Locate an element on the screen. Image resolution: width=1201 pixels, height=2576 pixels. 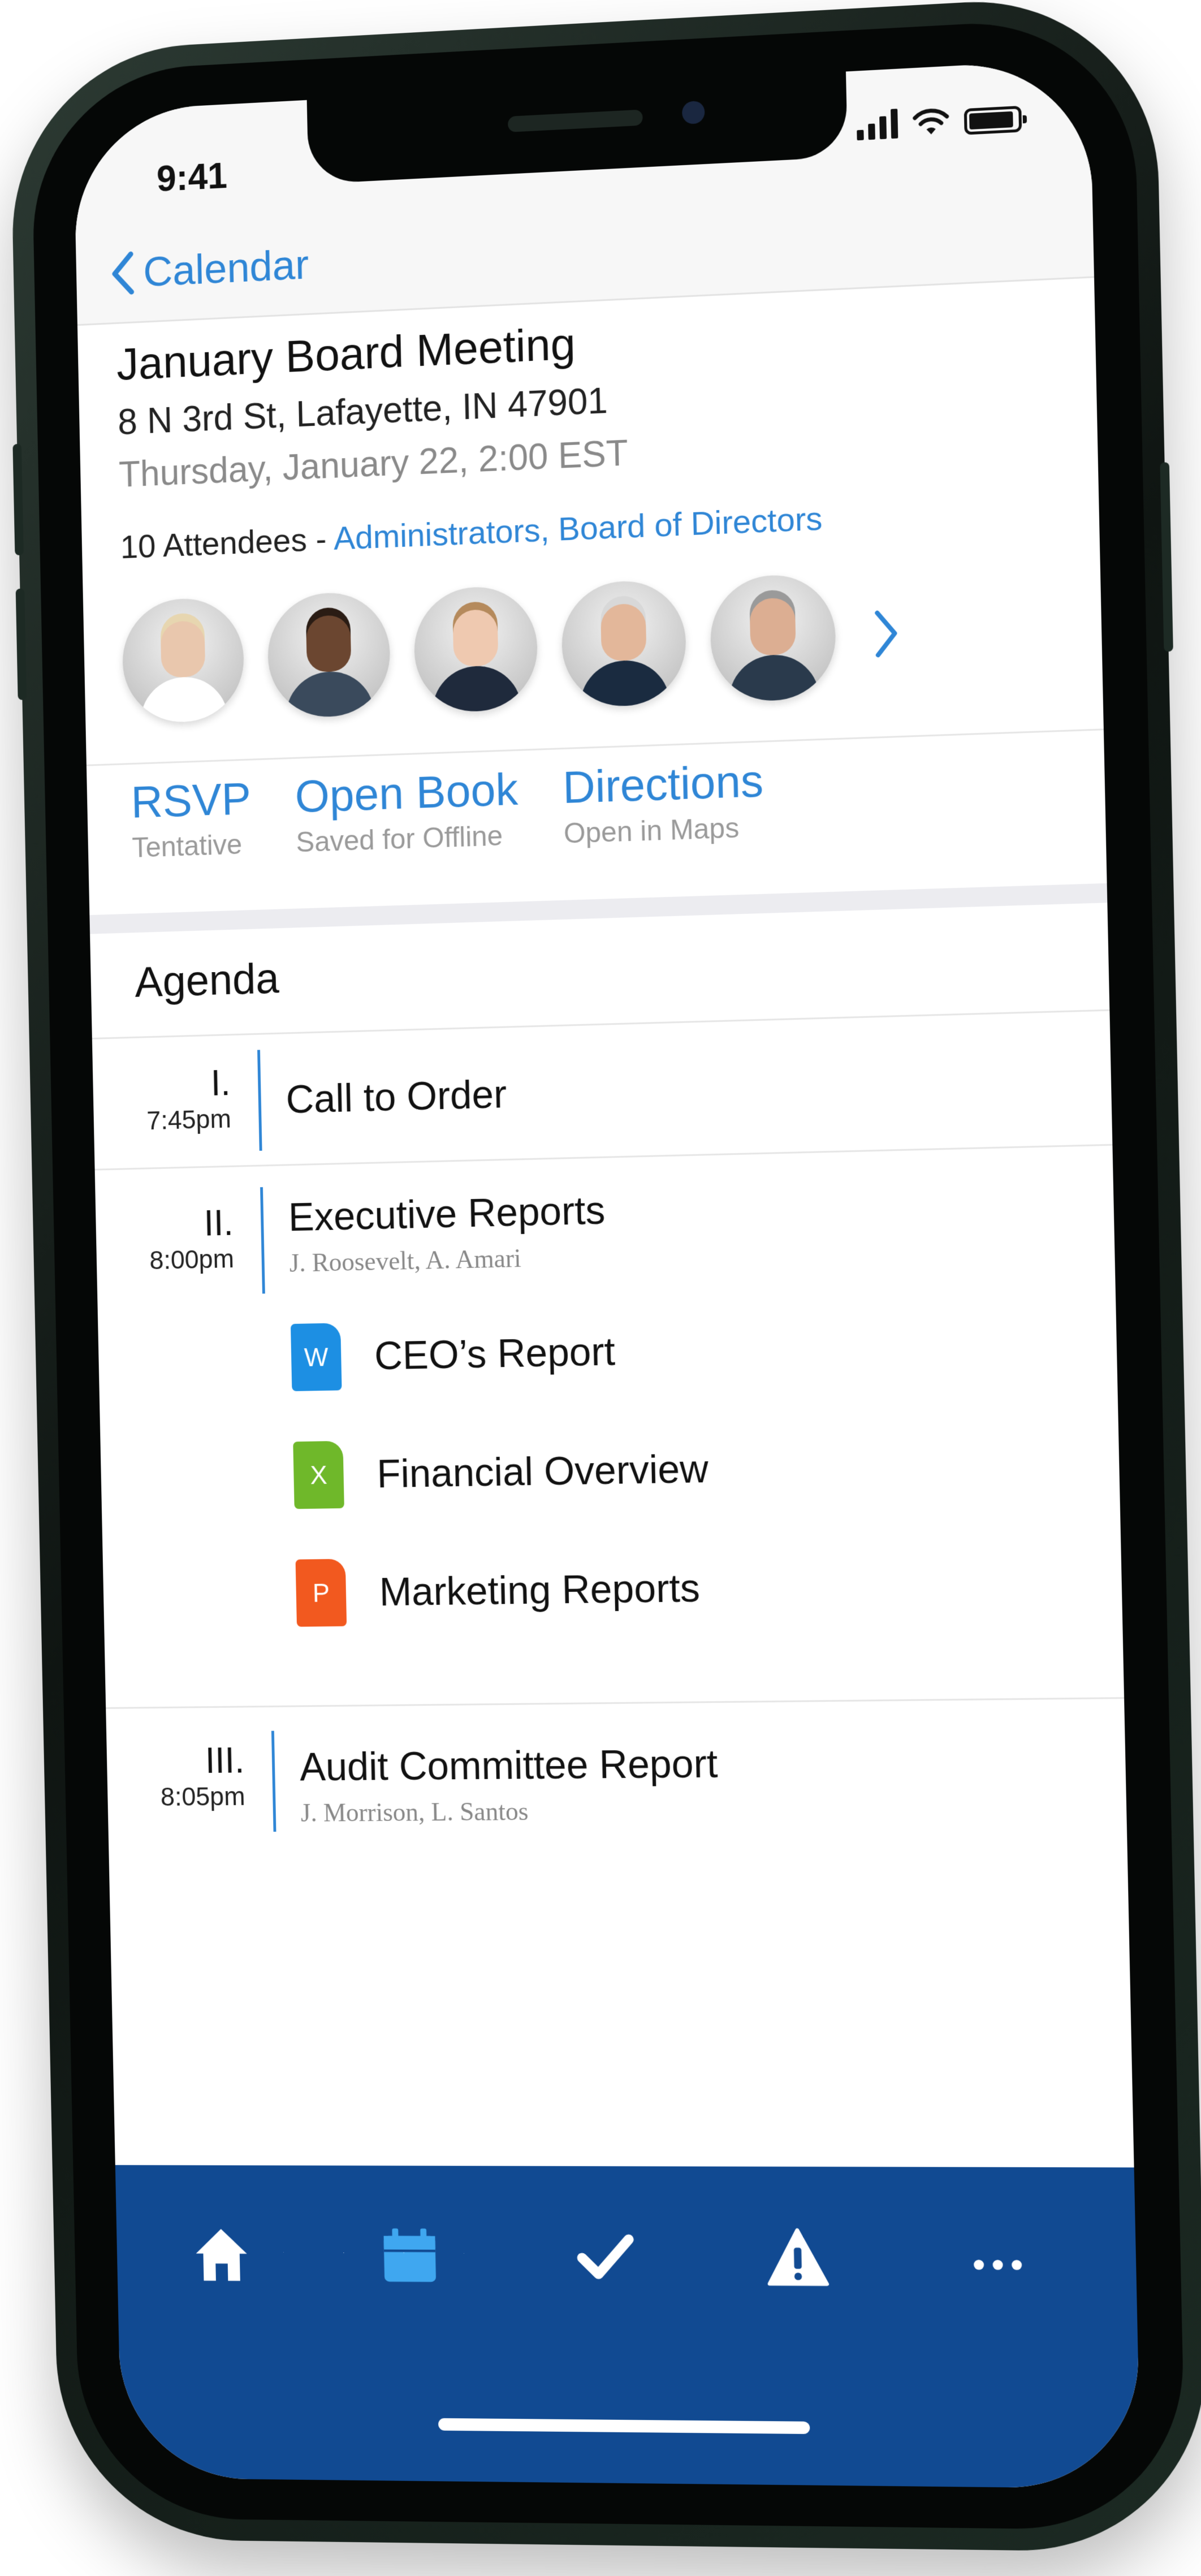
document-link: X Financial Overview is located at coordinates (501, 1472).